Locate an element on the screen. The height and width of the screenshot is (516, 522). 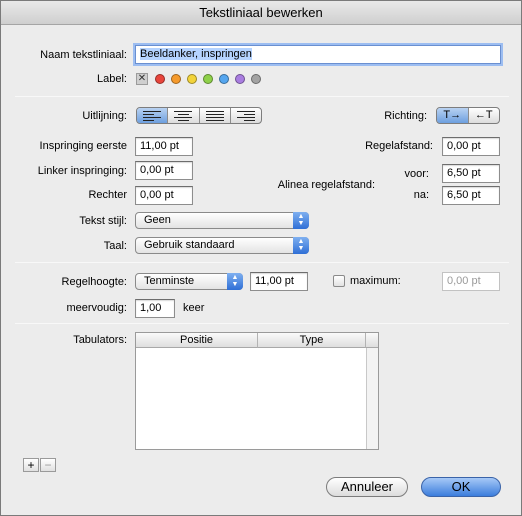
line-spacing-input: 0,00 pt is located at coordinates (471, 146).